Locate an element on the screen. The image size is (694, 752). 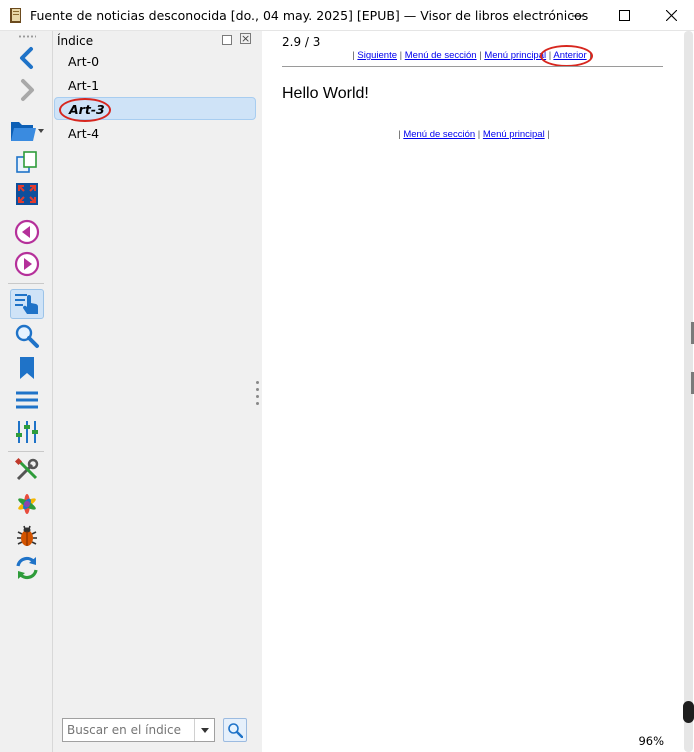
tools-icon is located at coordinates (26, 469).